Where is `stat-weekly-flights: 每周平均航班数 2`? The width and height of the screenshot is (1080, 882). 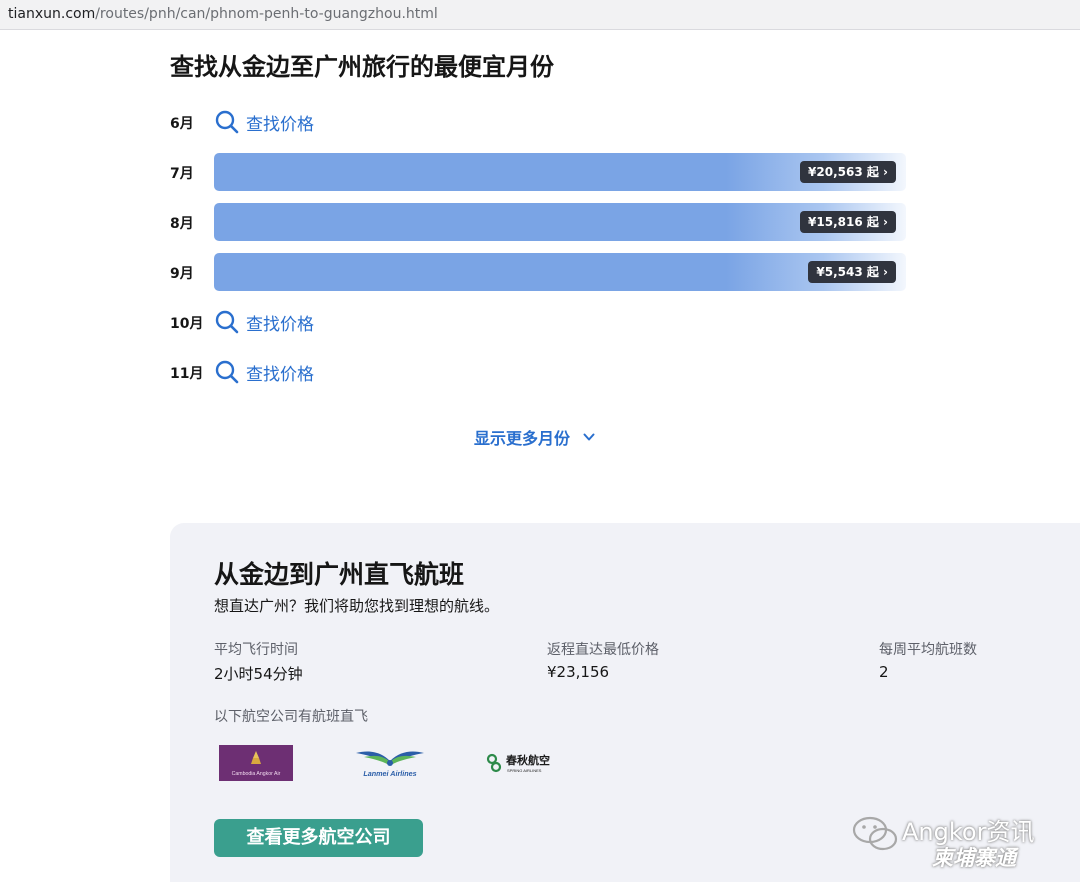 stat-weekly-flights: 每周平均航班数 2 is located at coordinates (928, 660).